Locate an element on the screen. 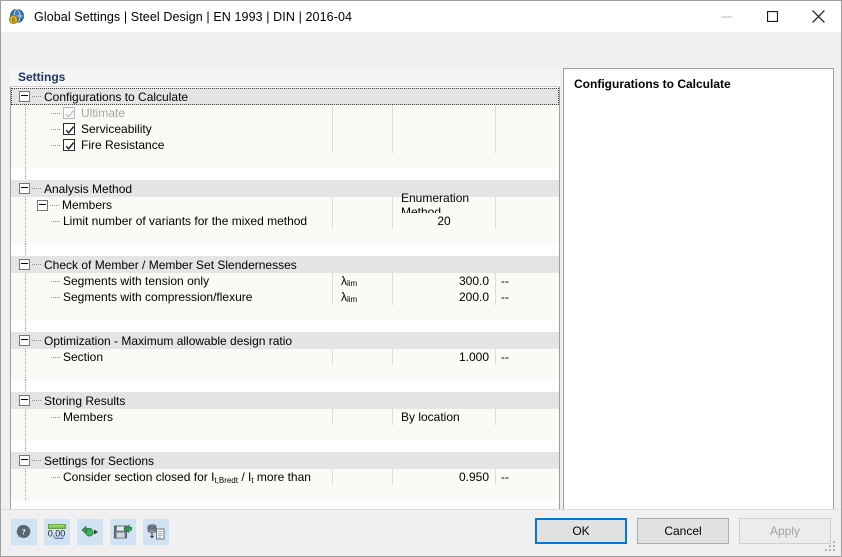  maximize-button is located at coordinates (772, 16).